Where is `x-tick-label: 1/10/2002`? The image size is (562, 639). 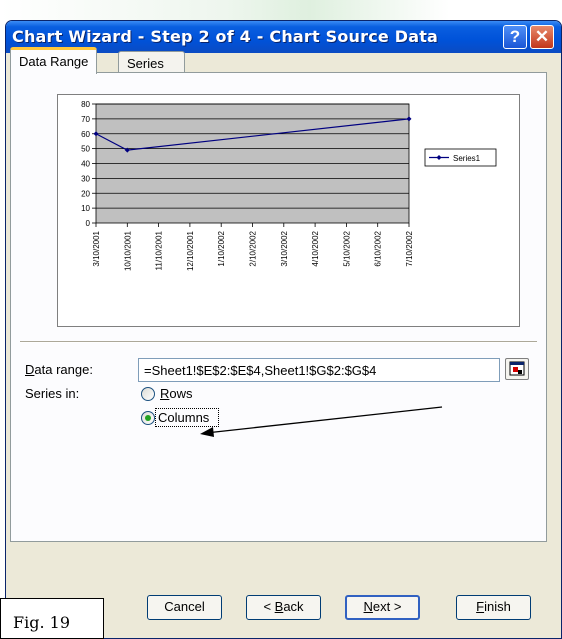 x-tick-label: 1/10/2002 is located at coordinates (221, 248).